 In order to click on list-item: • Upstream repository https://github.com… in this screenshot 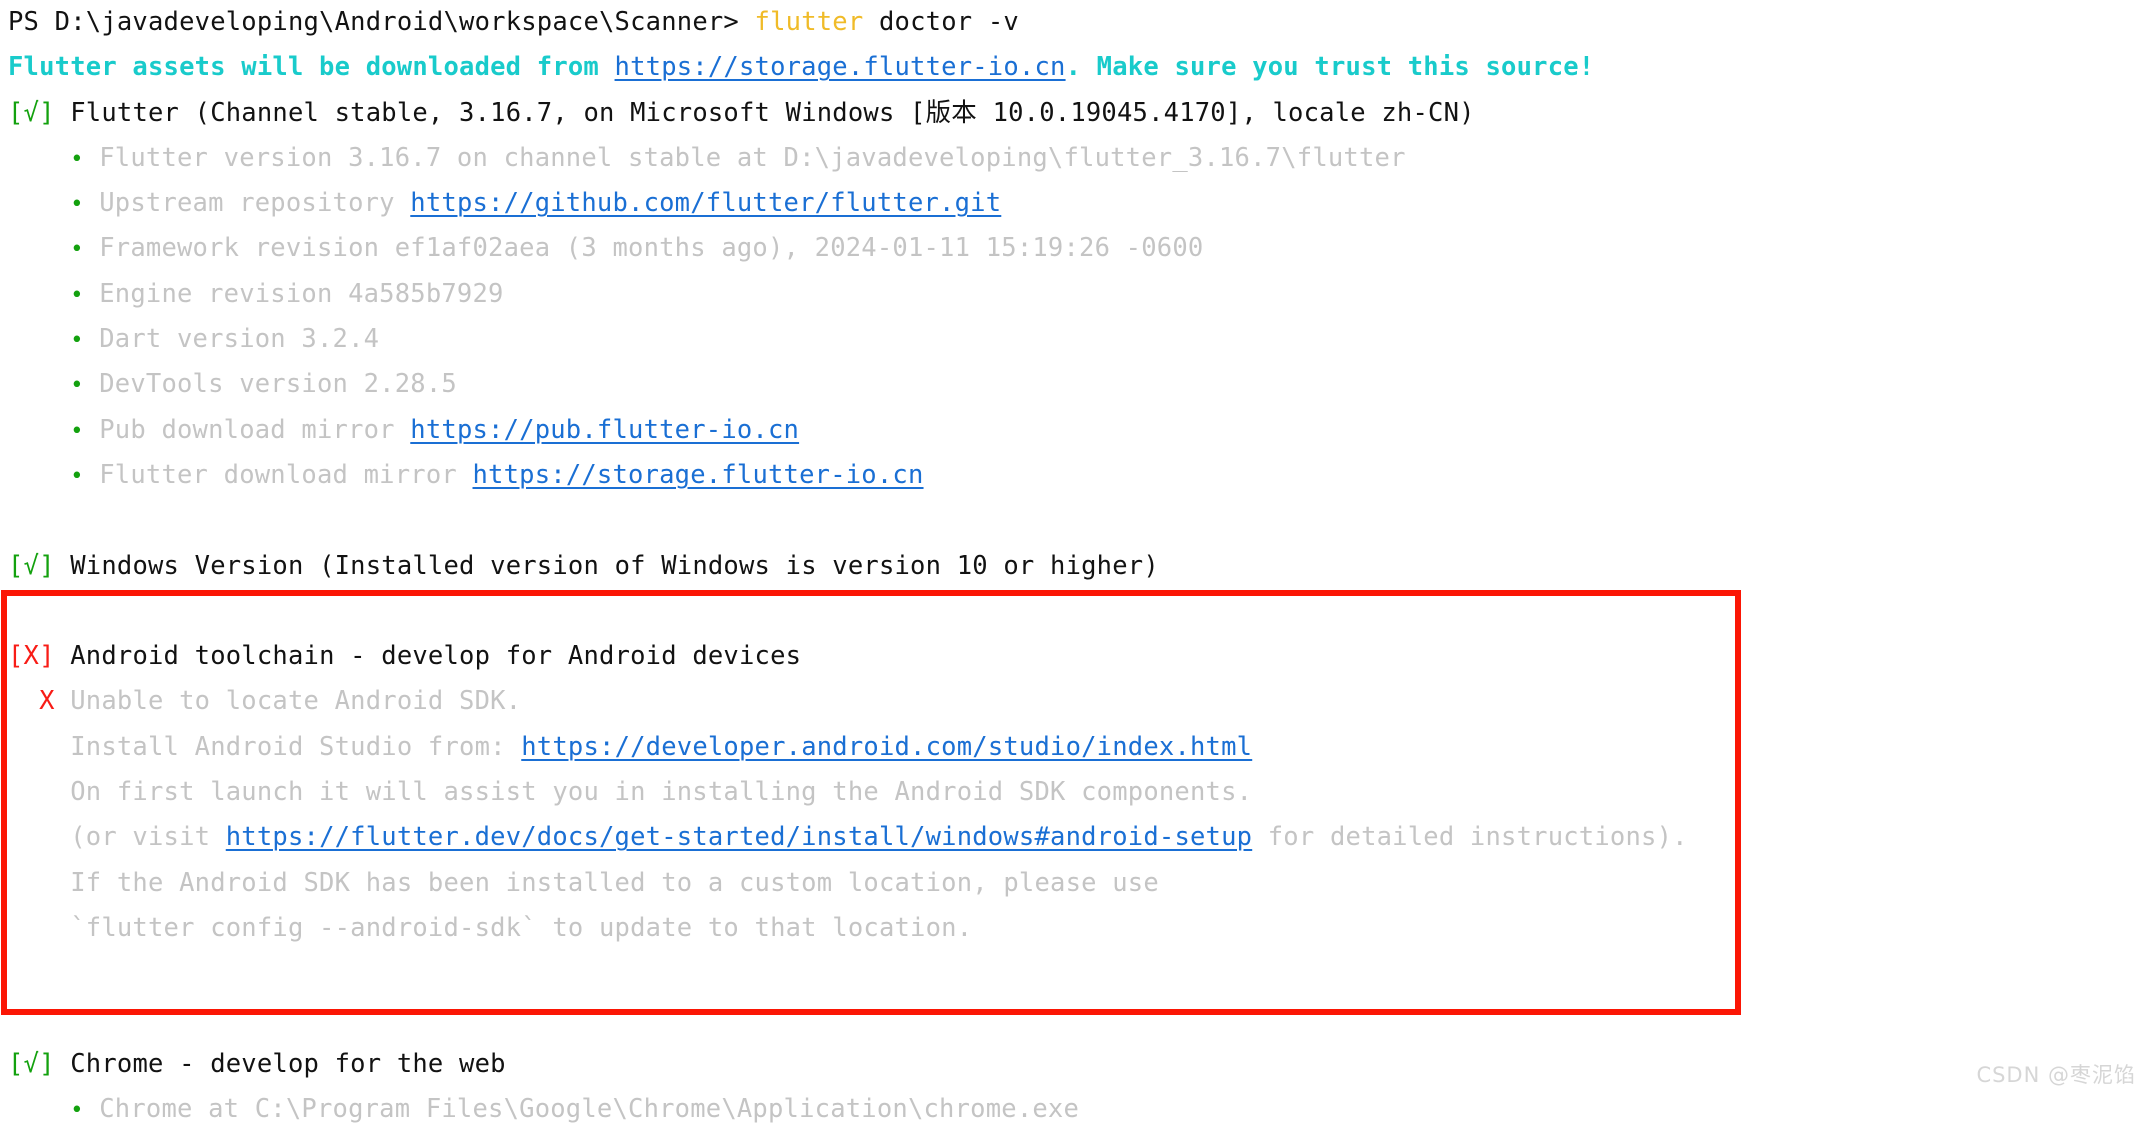, I will do `click(1076, 203)`.